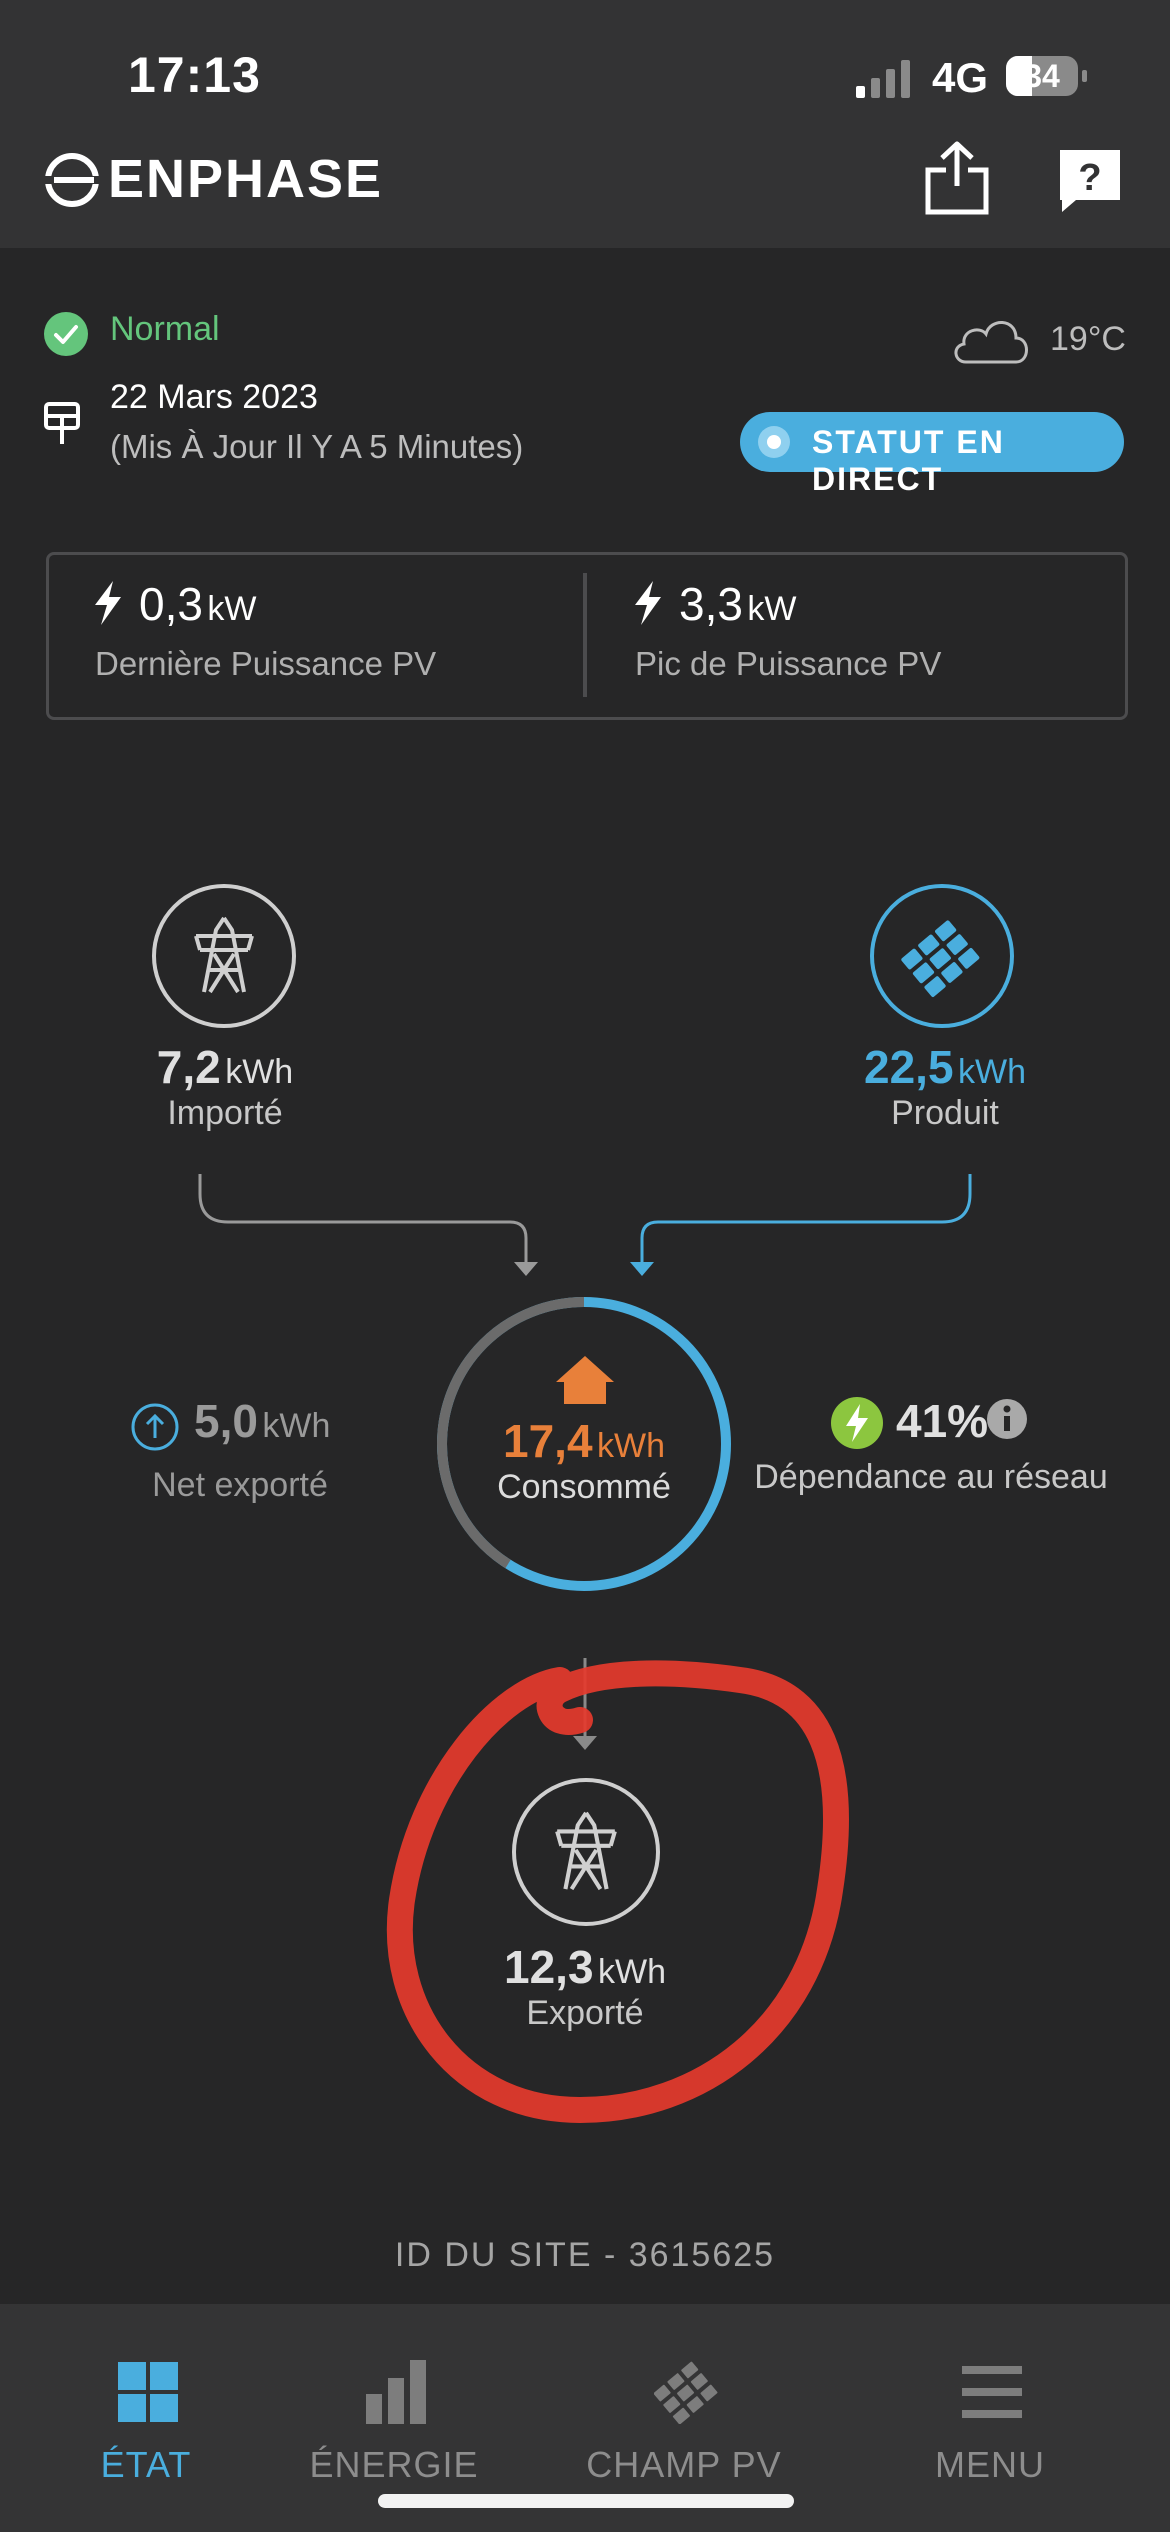 This screenshot has width=1170, height=2532. What do you see at coordinates (584, 1487) in the screenshot?
I see `consumed-label: Consommé` at bounding box center [584, 1487].